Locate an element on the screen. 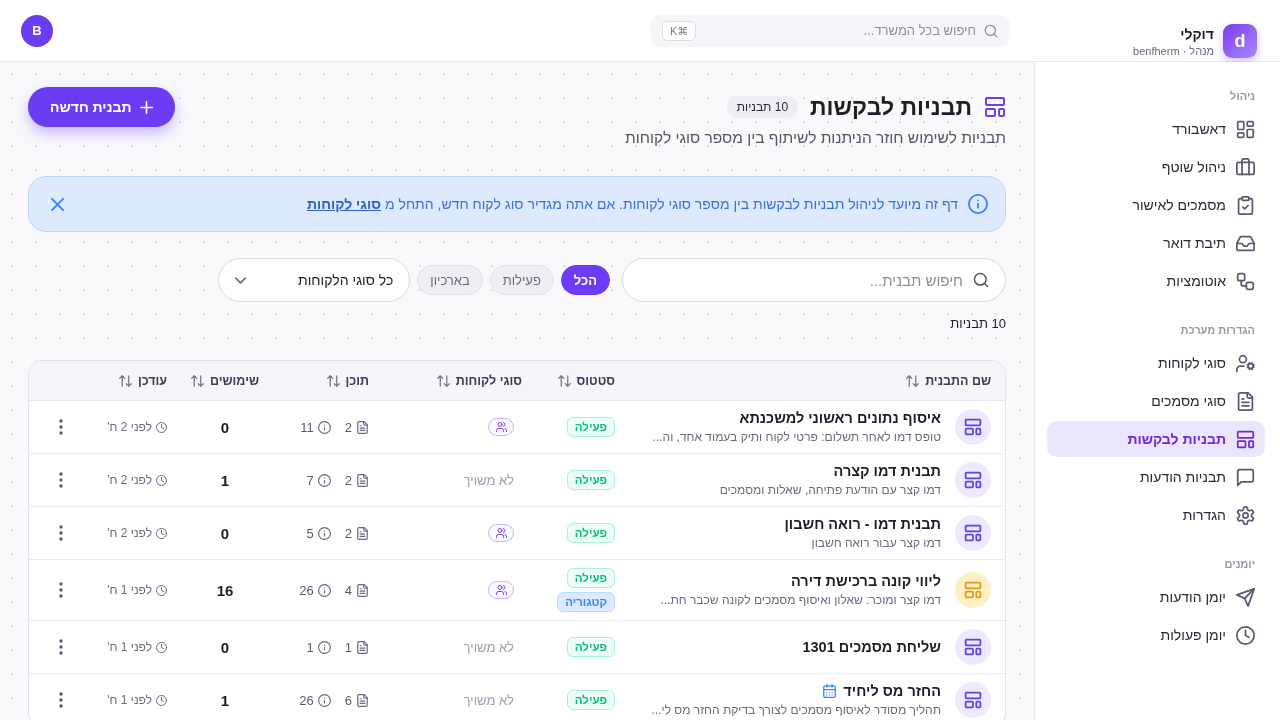 This screenshot has width=1280, height=720. usage-count: 16 is located at coordinates (225, 590).